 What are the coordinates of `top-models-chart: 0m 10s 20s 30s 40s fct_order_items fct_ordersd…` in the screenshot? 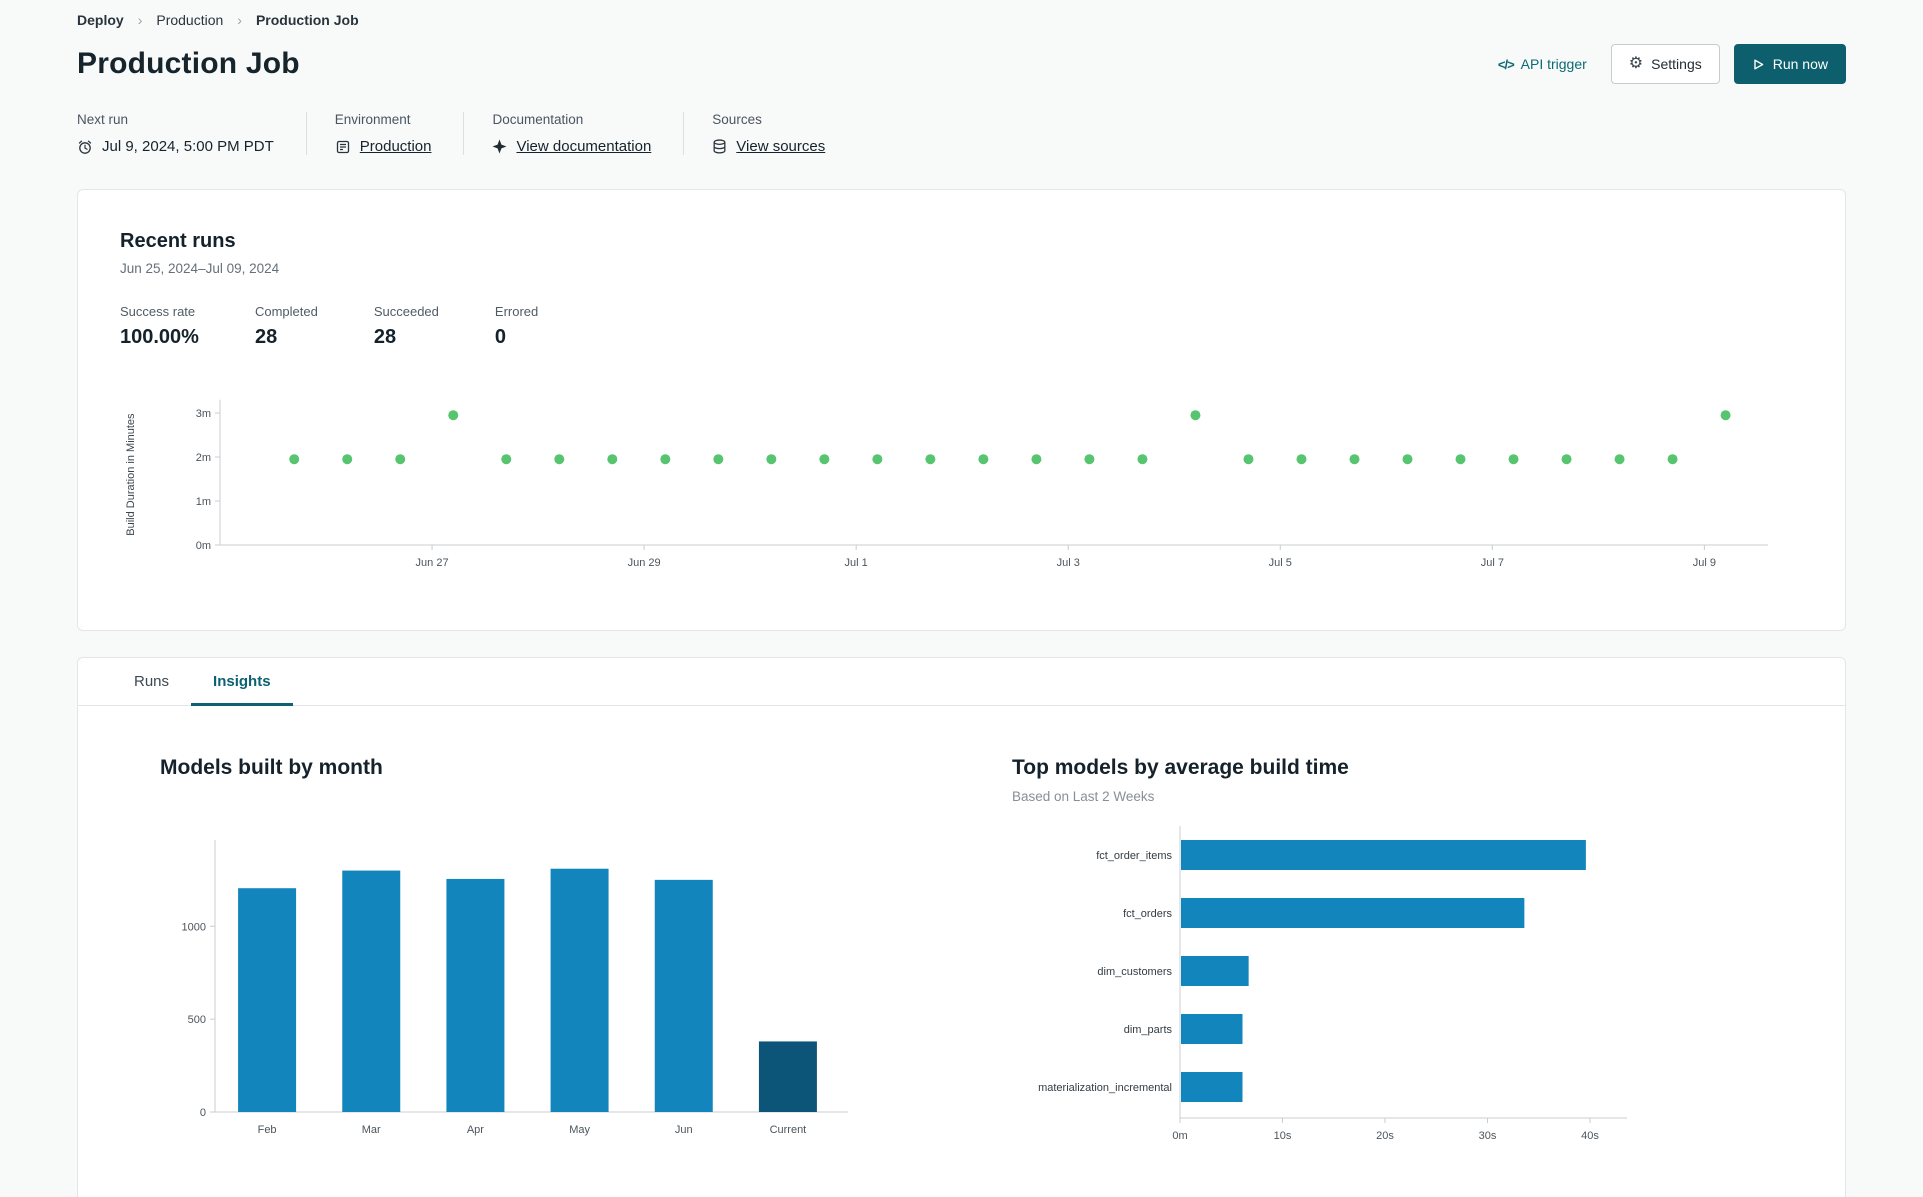 It's located at (1332, 984).